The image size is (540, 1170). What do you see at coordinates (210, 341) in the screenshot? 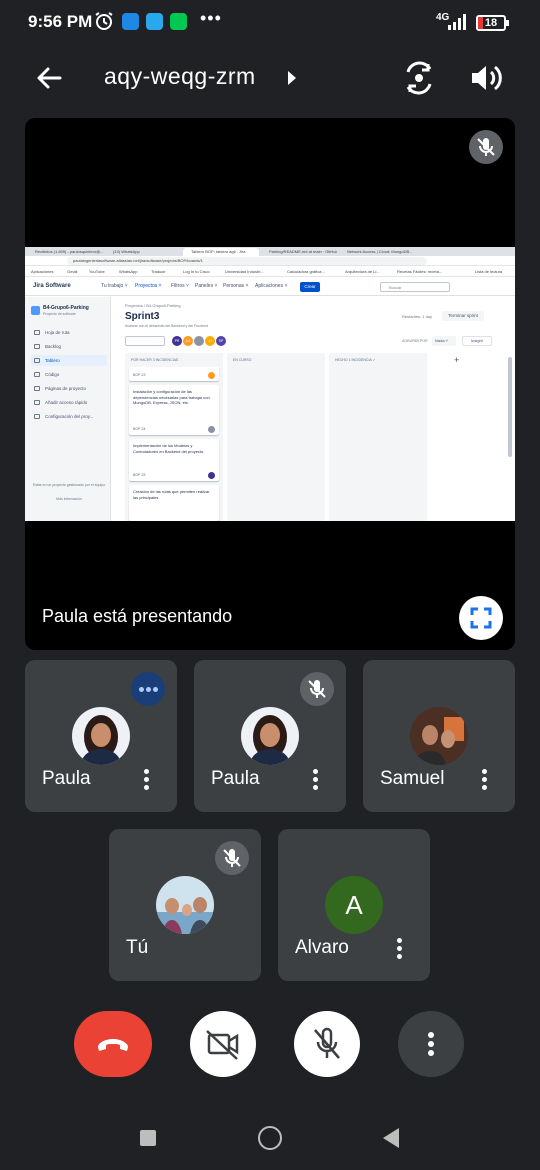
I see `assignee-avatar: JJ` at bounding box center [210, 341].